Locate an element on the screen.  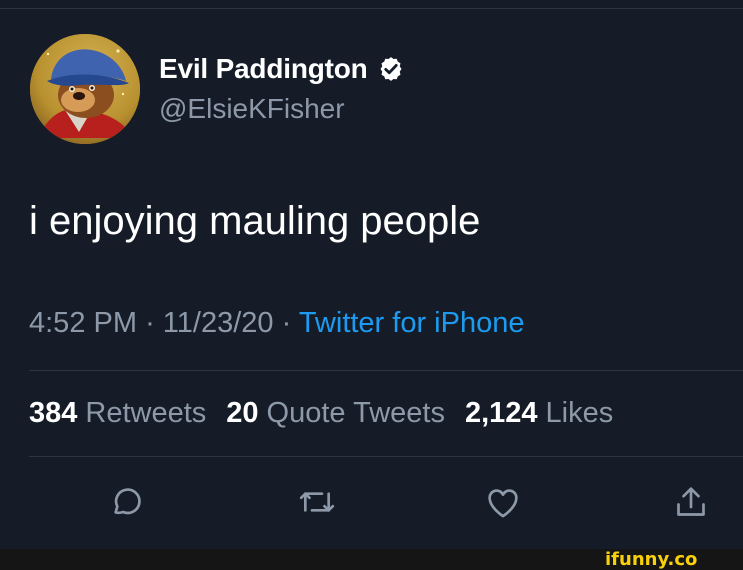
quote-tweets-stat: 20 Quote Tweets is located at coordinates (335, 413).